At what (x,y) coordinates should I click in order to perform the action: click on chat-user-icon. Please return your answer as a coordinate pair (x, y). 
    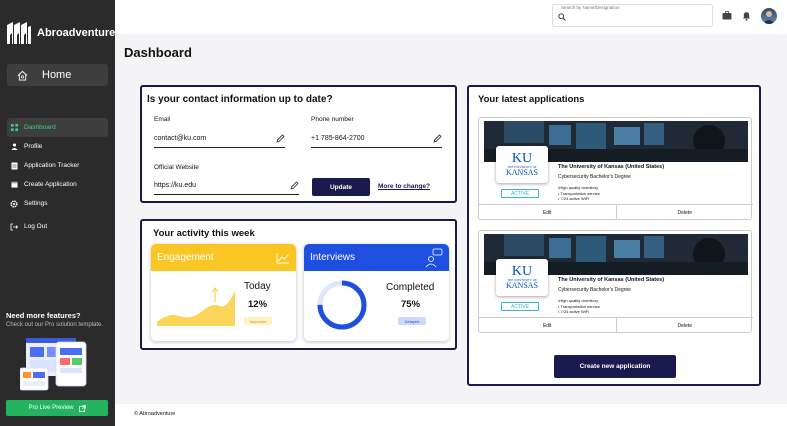
    Looking at the image, I should click on (434, 257).